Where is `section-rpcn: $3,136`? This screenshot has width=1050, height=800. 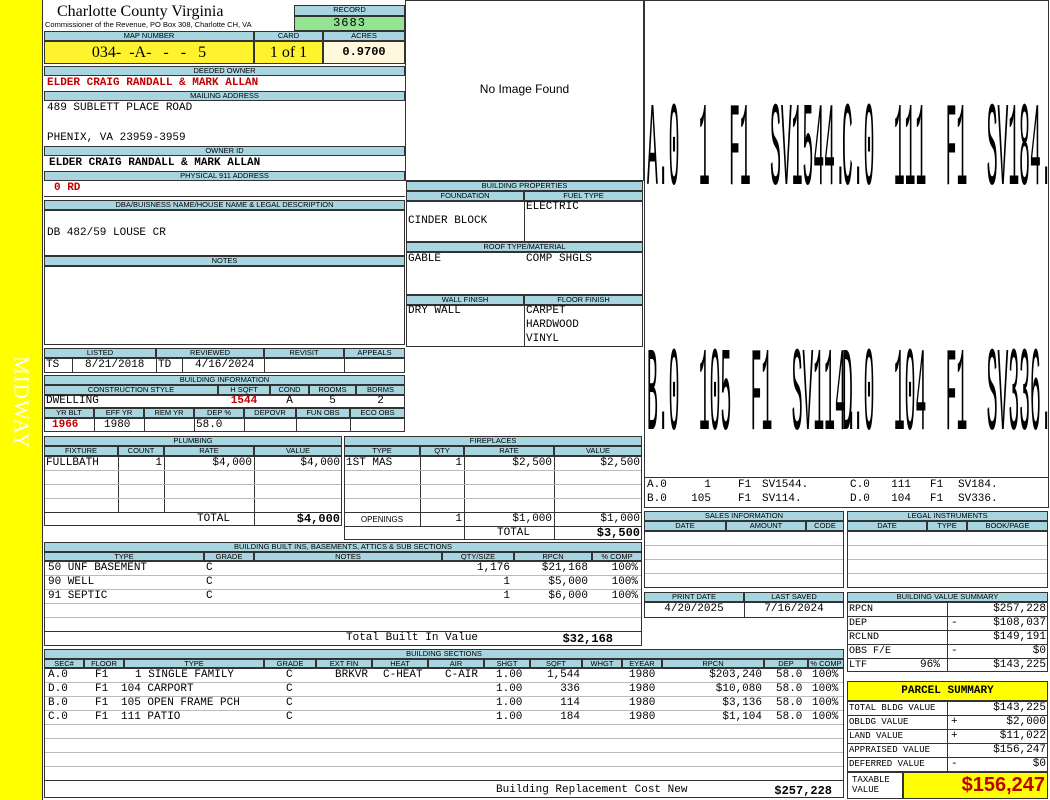 section-rpcn: $3,136 is located at coordinates (742, 703).